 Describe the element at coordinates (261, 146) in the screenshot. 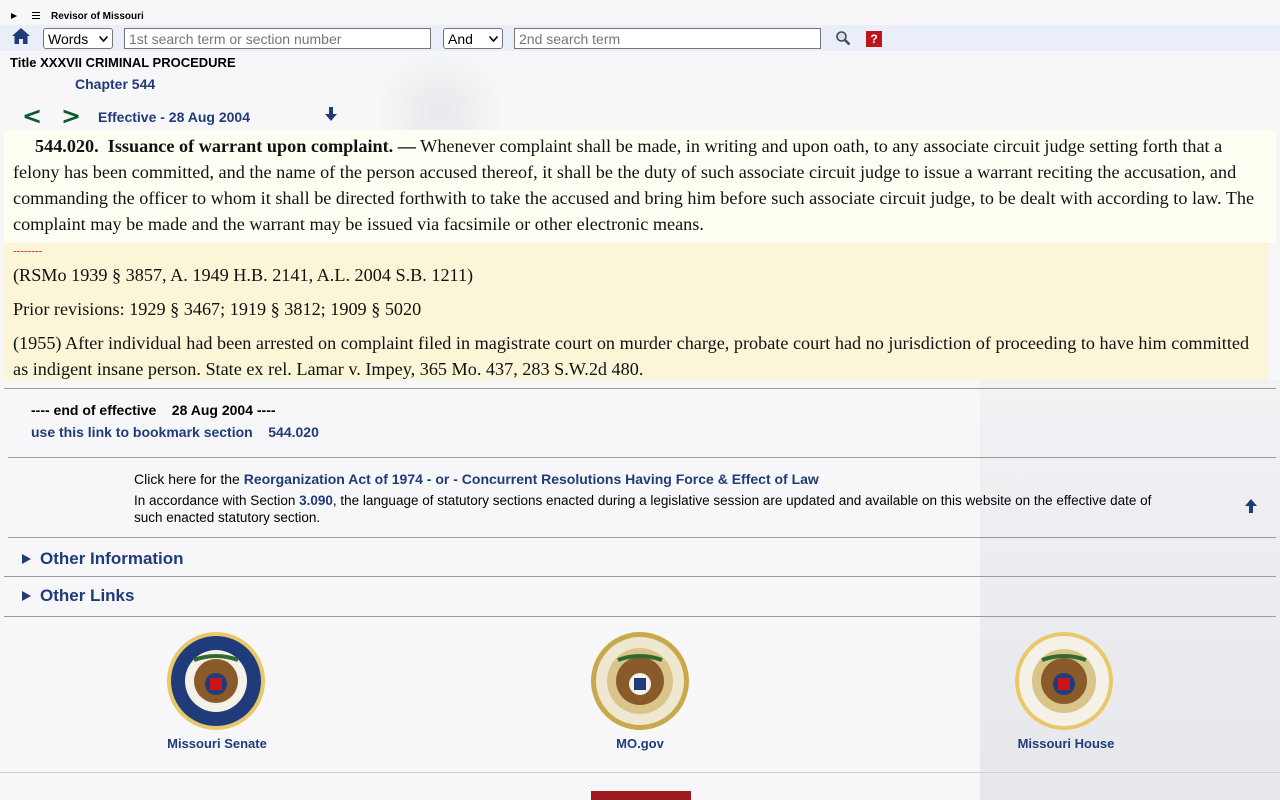

I see `section-heading: Issuance of warrant upon complaint. —` at that location.